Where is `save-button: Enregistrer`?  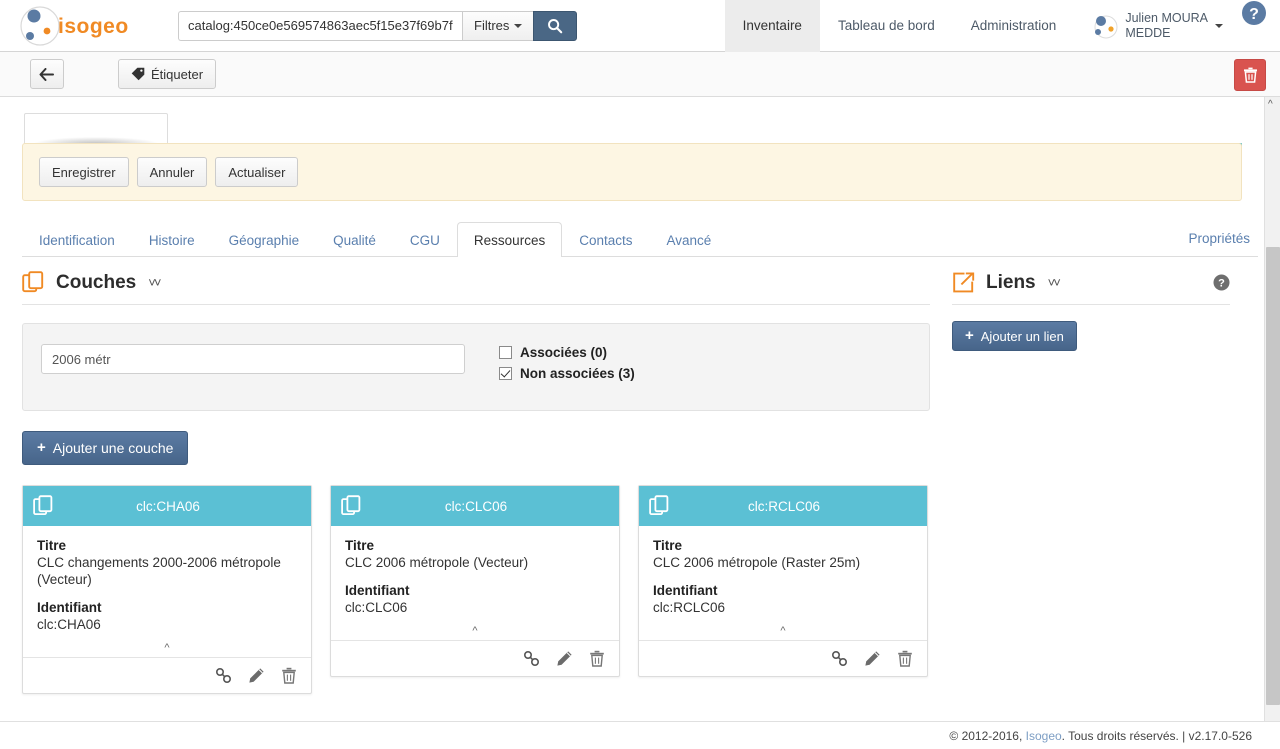
save-button: Enregistrer is located at coordinates (84, 172).